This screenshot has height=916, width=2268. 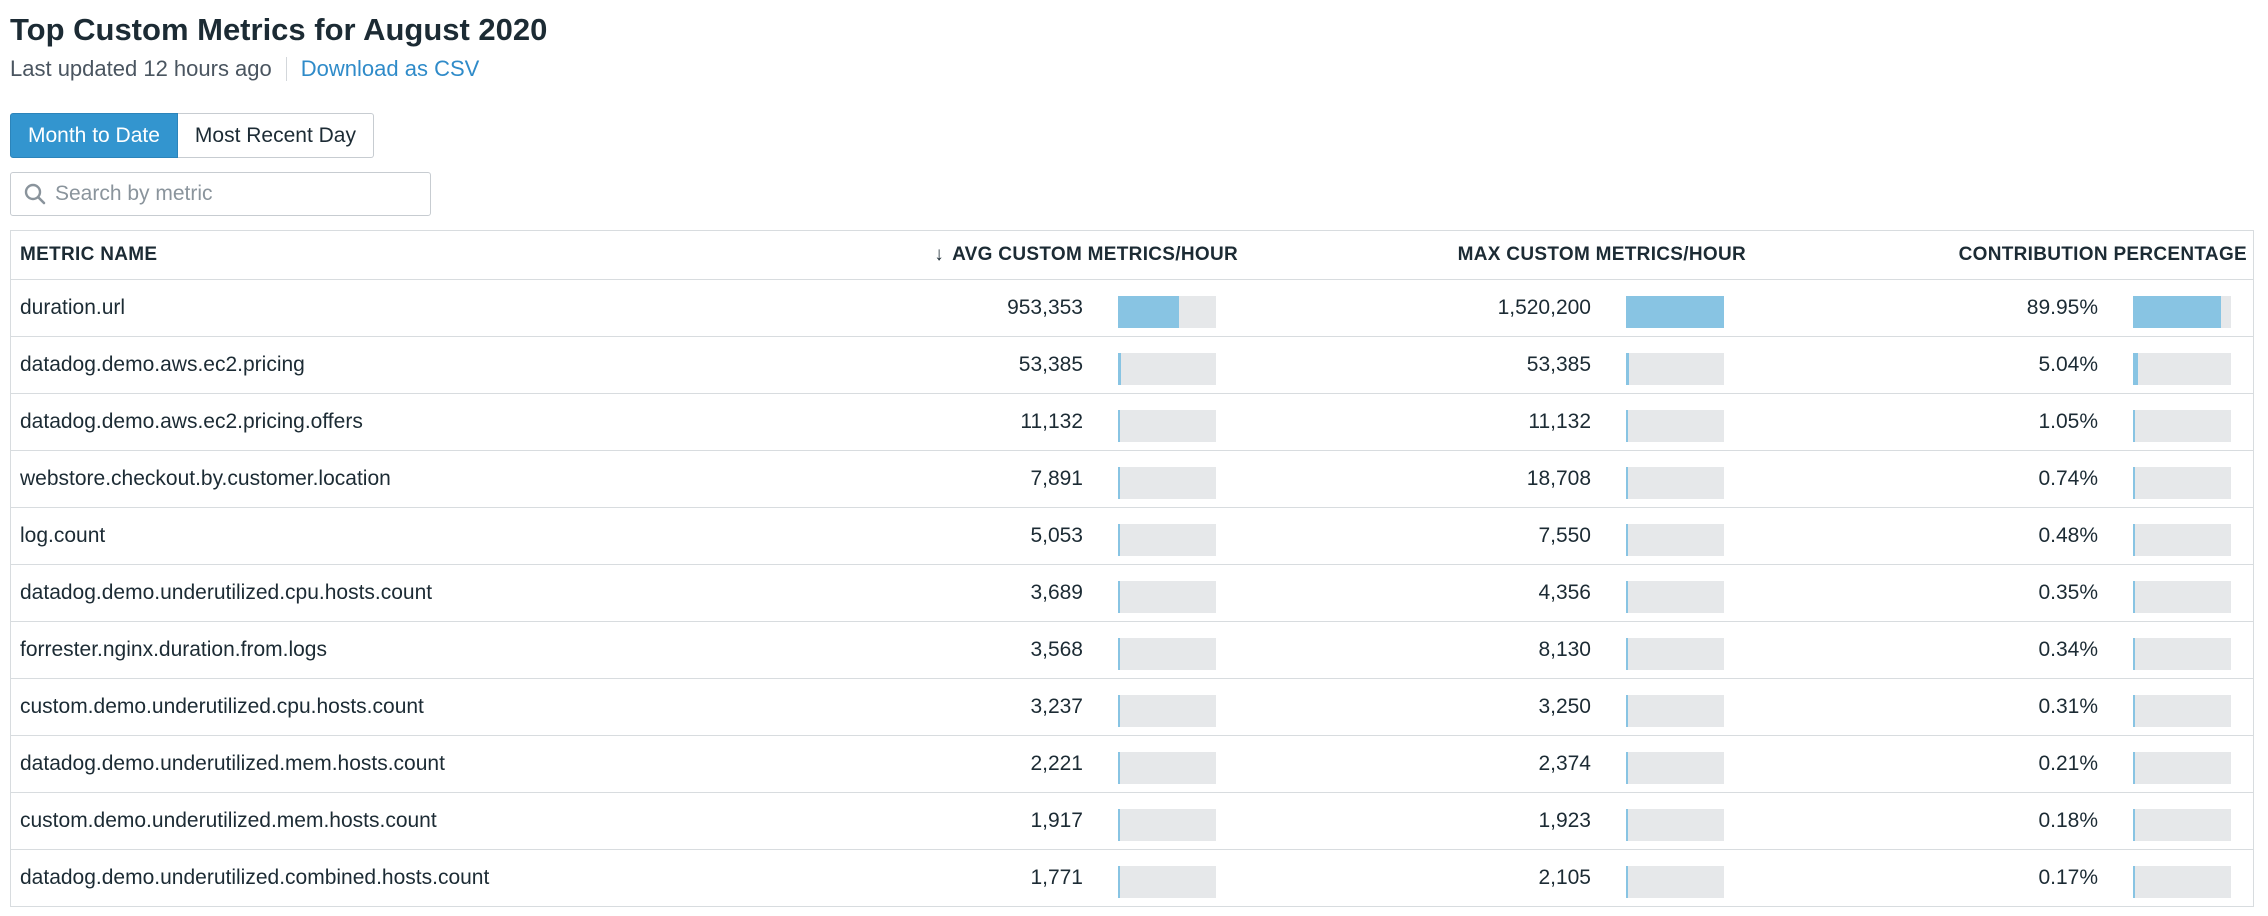 I want to click on metric-name-cell: datadog.demo.aws.ec2.pricing, so click(x=162, y=365).